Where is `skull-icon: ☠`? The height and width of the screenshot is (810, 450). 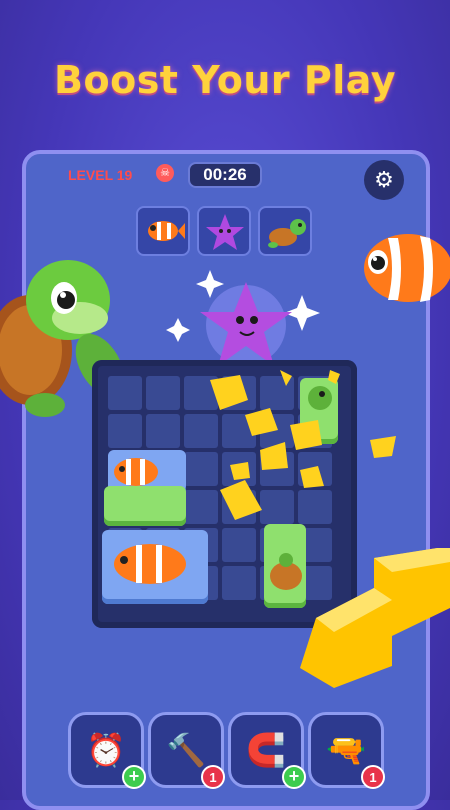 skull-icon: ☠ is located at coordinates (165, 173).